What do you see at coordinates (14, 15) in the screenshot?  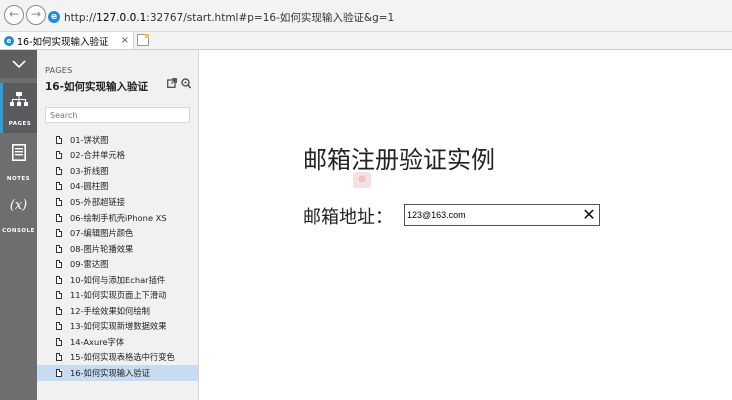 I see `back-arrow-icon: ←` at bounding box center [14, 15].